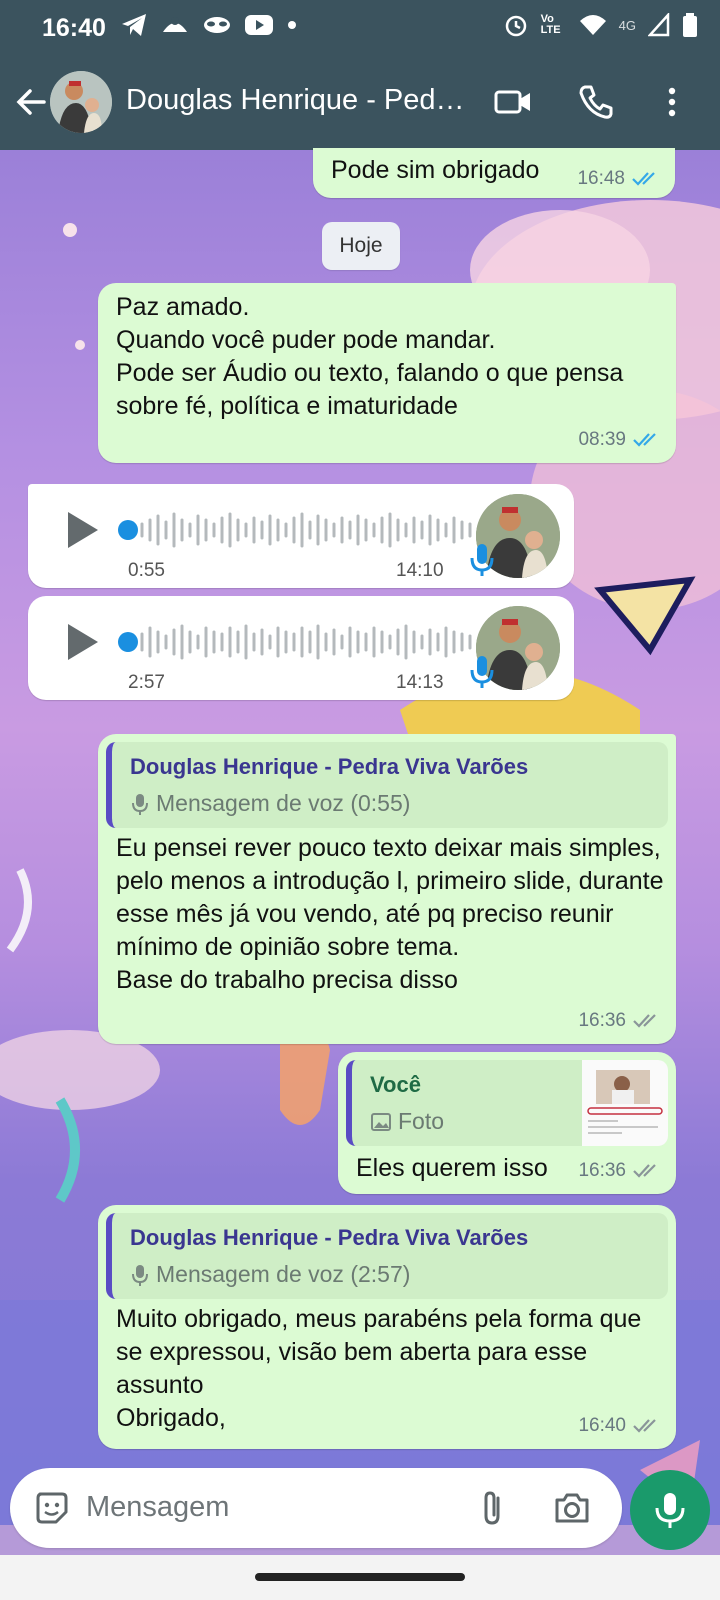  I want to click on quoted-author: Você, so click(395, 1084).